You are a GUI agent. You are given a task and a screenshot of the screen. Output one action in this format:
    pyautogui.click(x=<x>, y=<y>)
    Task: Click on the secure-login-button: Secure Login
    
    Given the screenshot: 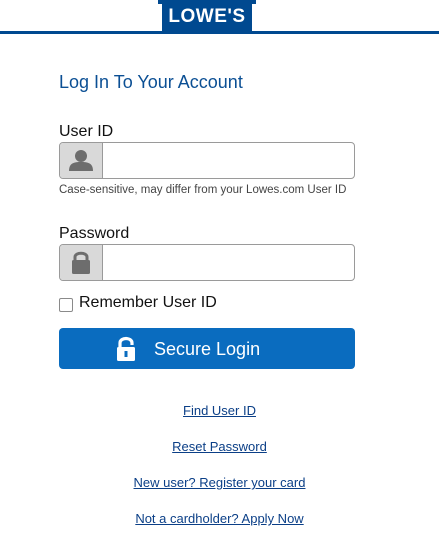 What is the action you would take?
    pyautogui.click(x=207, y=348)
    